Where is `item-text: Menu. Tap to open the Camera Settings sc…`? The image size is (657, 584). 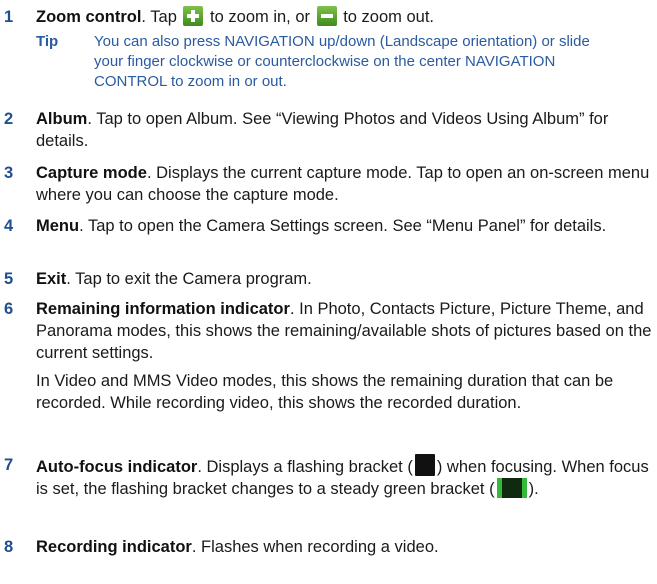 item-text: Menu. Tap to open the Camera Settings sc… is located at coordinates (344, 226).